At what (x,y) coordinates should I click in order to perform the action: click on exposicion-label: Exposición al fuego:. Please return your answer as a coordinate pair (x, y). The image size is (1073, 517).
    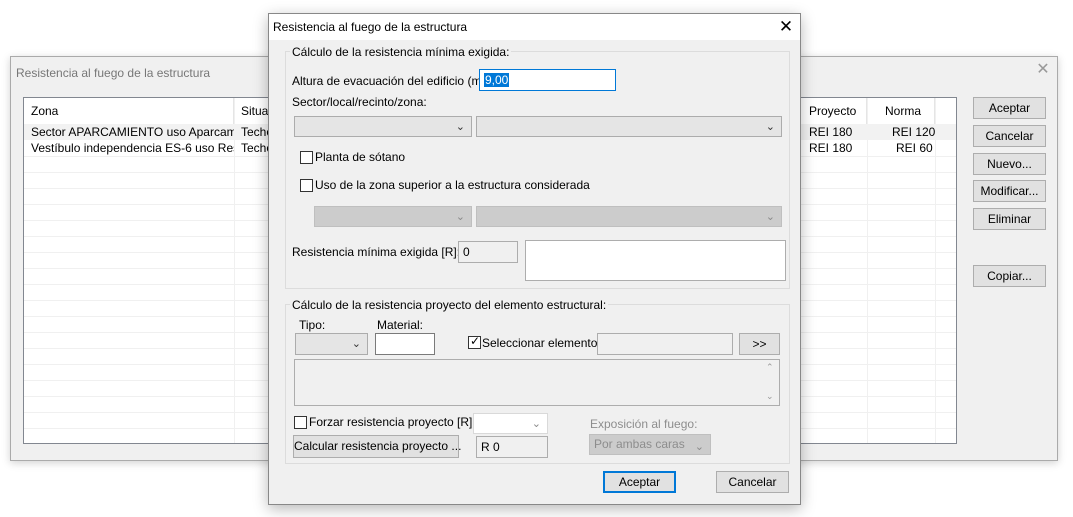
    Looking at the image, I should click on (644, 424).